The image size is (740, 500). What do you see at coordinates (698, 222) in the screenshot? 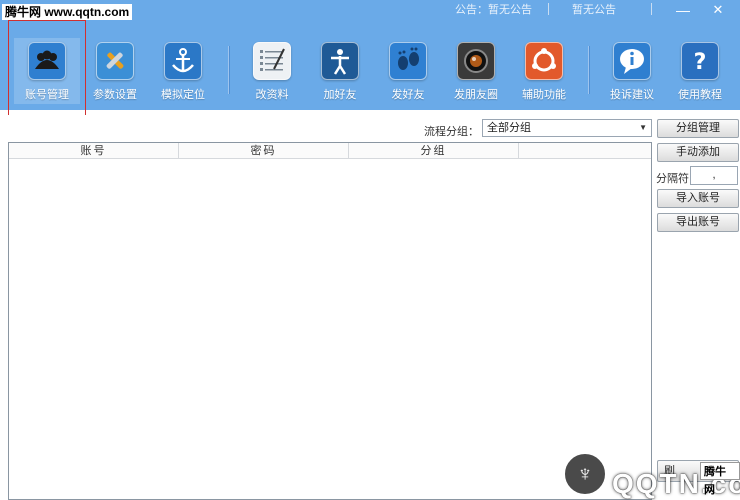
I see `export-accounts-button: 导出账号` at bounding box center [698, 222].